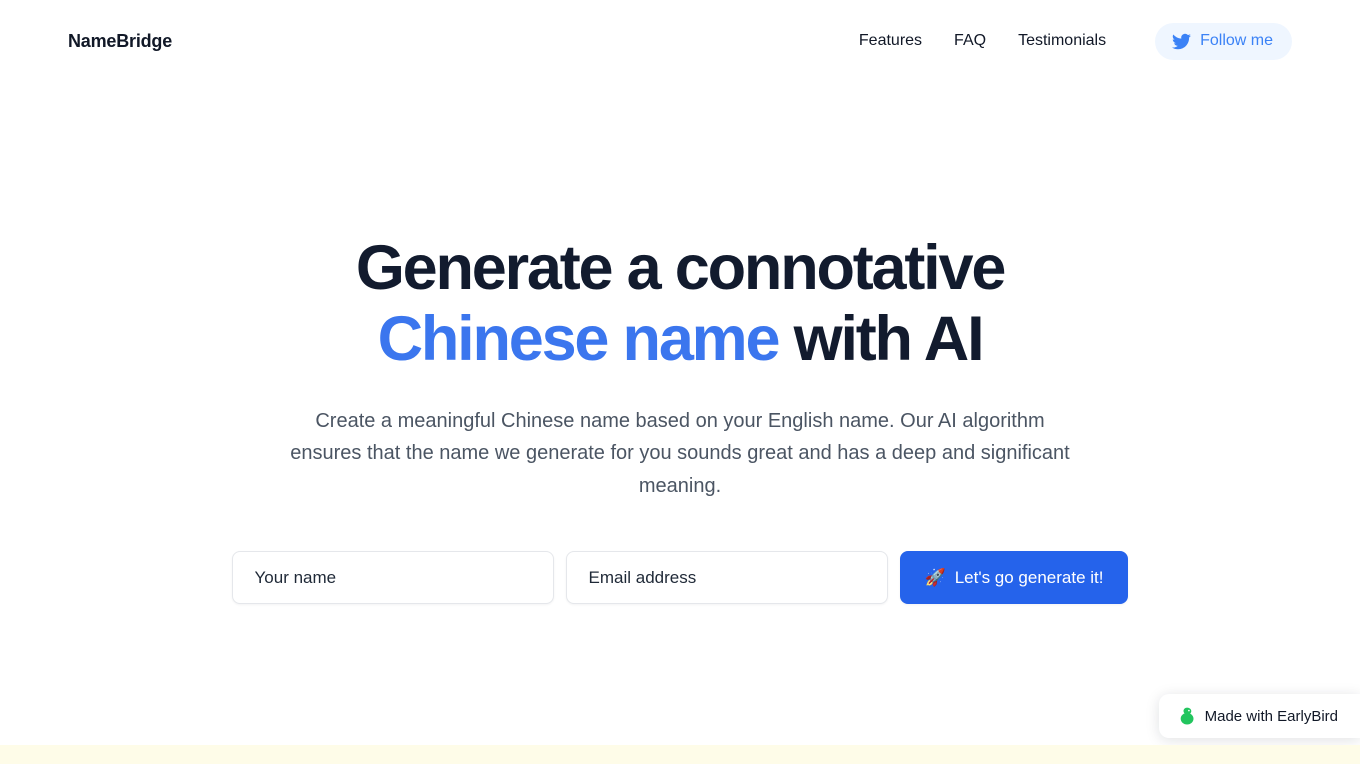 The width and height of the screenshot is (1360, 764). I want to click on name-input, so click(392, 578).